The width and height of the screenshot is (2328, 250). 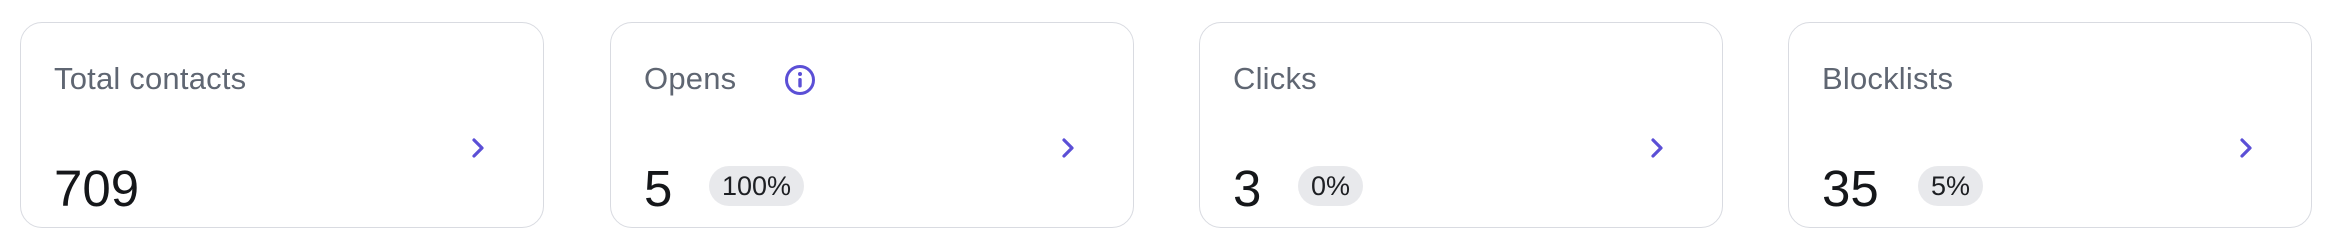 What do you see at coordinates (97, 188) in the screenshot?
I see `stat-card-value: 709` at bounding box center [97, 188].